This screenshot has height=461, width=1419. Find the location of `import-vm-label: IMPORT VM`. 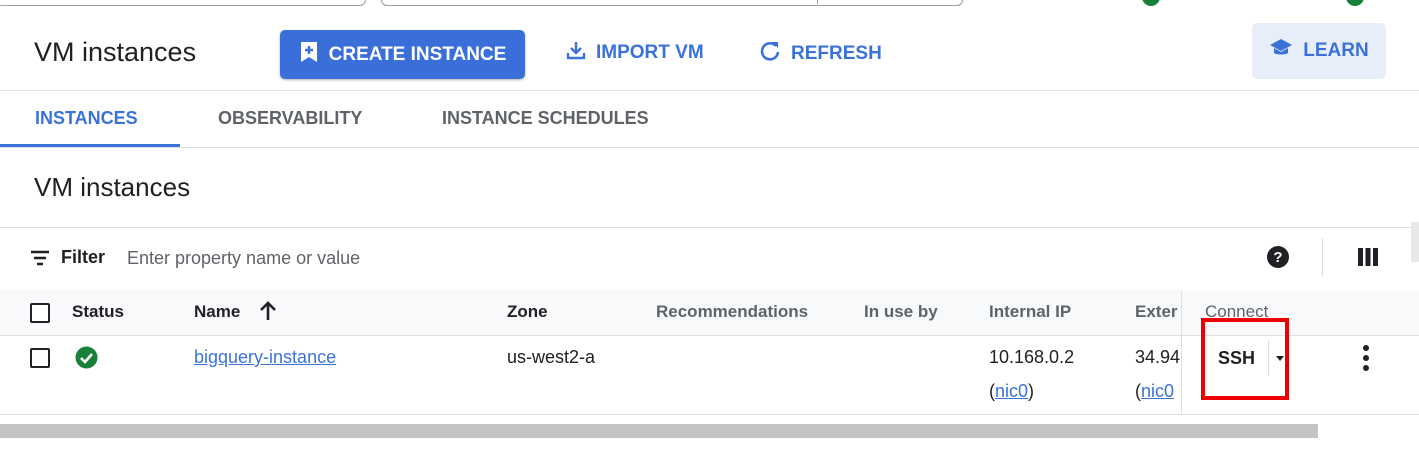

import-vm-label: IMPORT VM is located at coordinates (650, 52).